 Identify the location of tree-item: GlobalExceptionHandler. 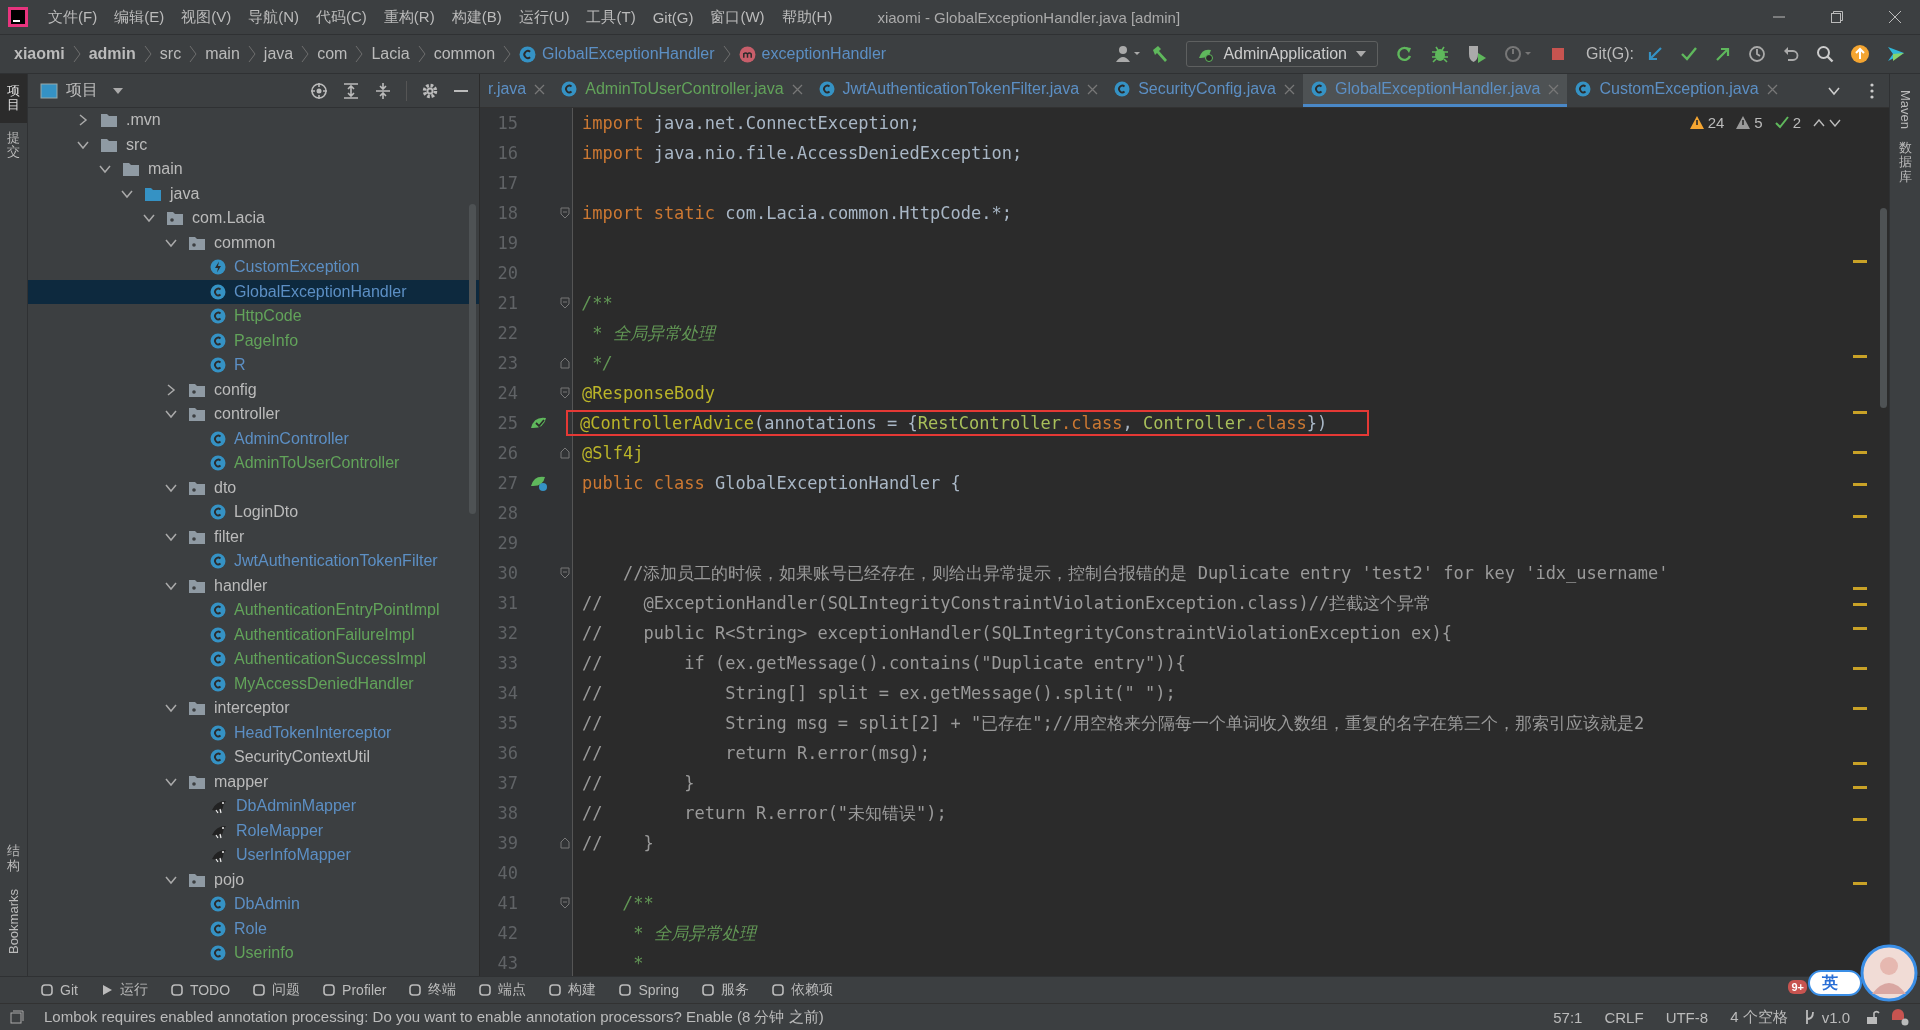
(253, 291).